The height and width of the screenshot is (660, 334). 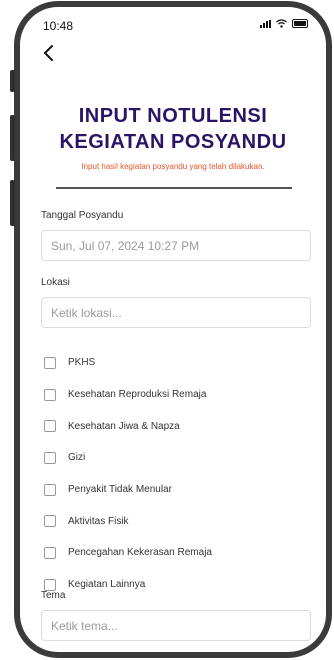 I want to click on status-time: 10:48, so click(x=58, y=26).